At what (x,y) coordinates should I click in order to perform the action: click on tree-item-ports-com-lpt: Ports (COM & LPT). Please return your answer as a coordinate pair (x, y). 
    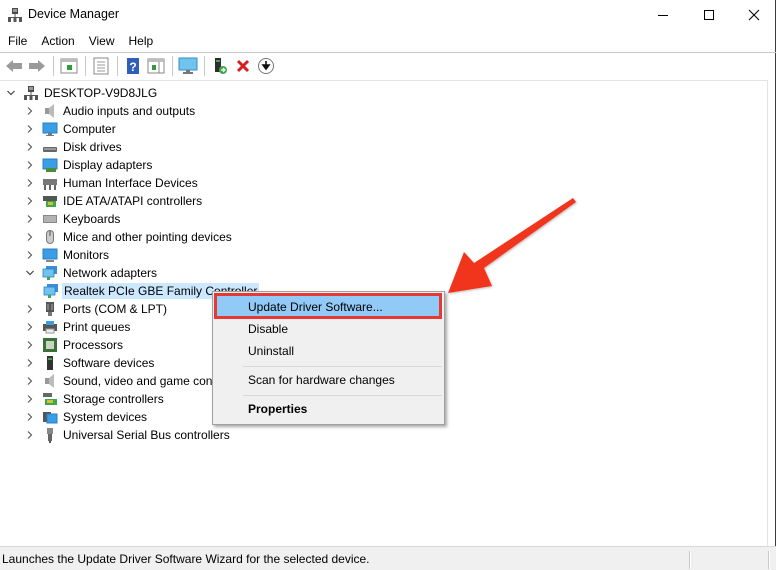
    Looking at the image, I should click on (95, 309).